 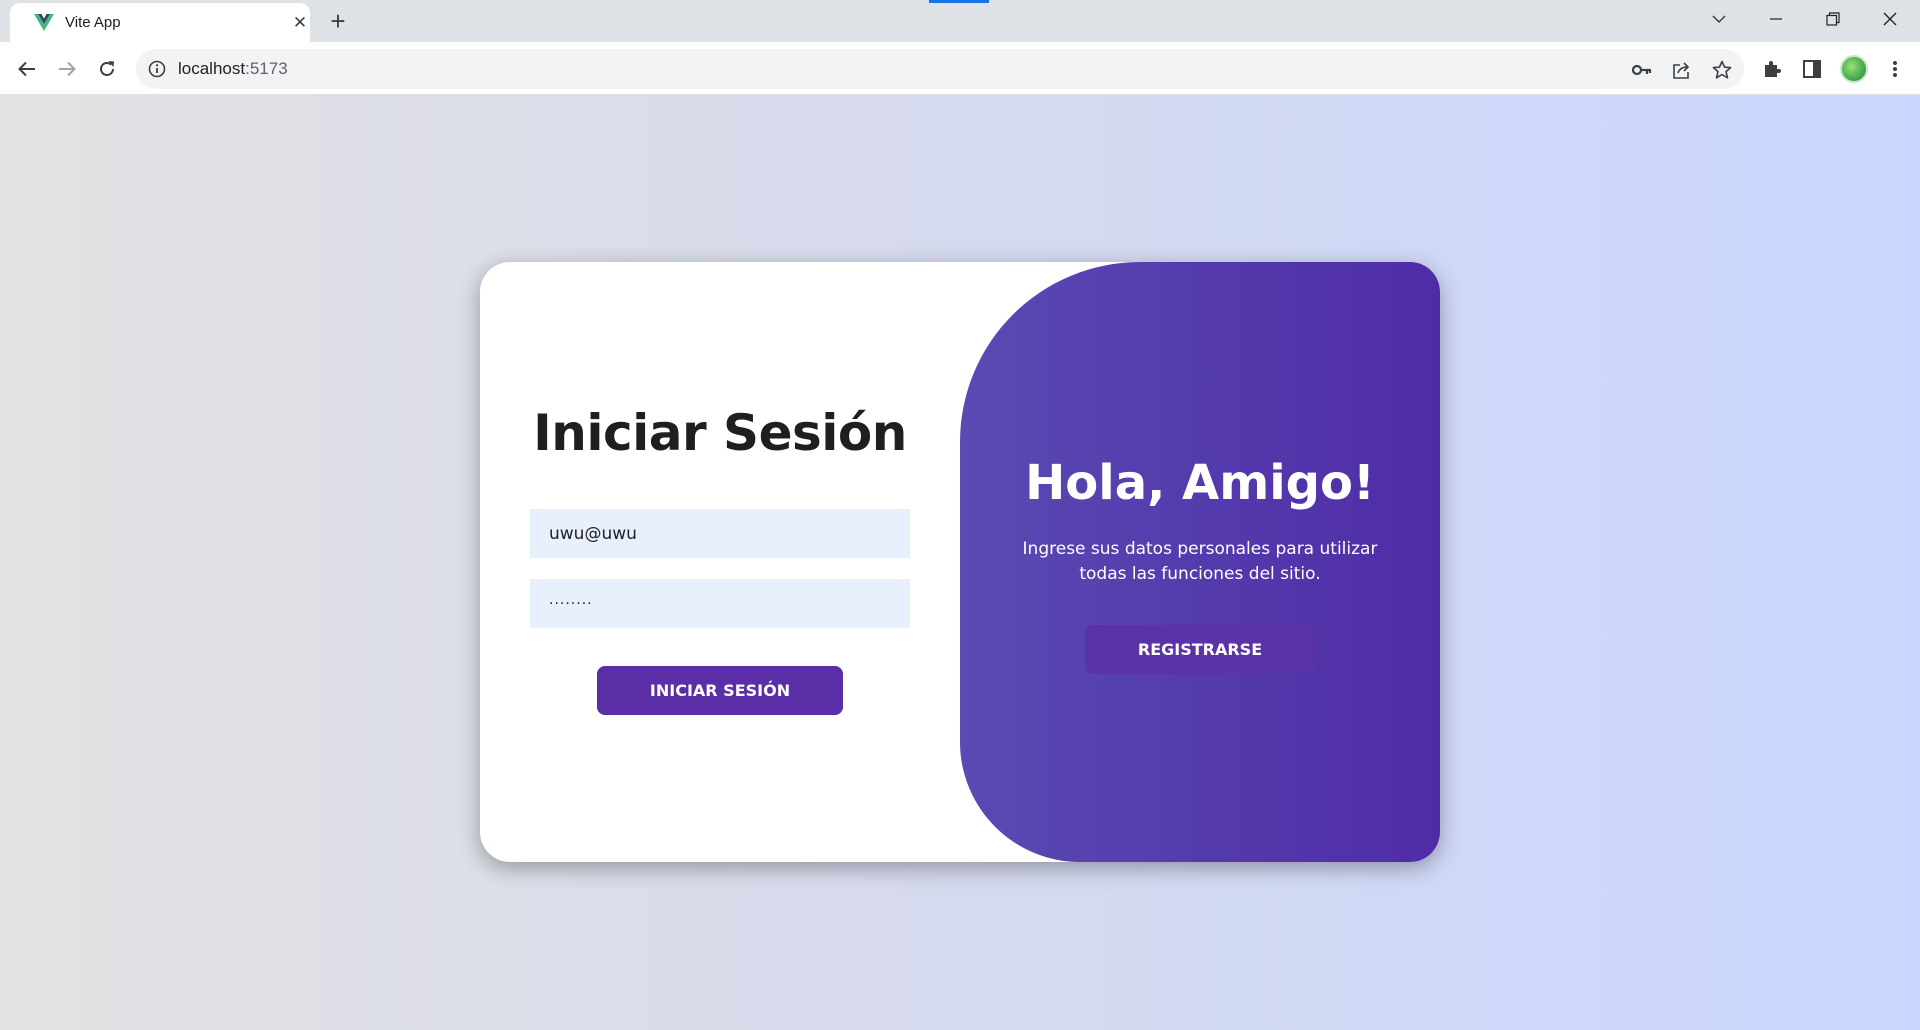 I want to click on forward-arrow-icon, so click(x=67, y=69).